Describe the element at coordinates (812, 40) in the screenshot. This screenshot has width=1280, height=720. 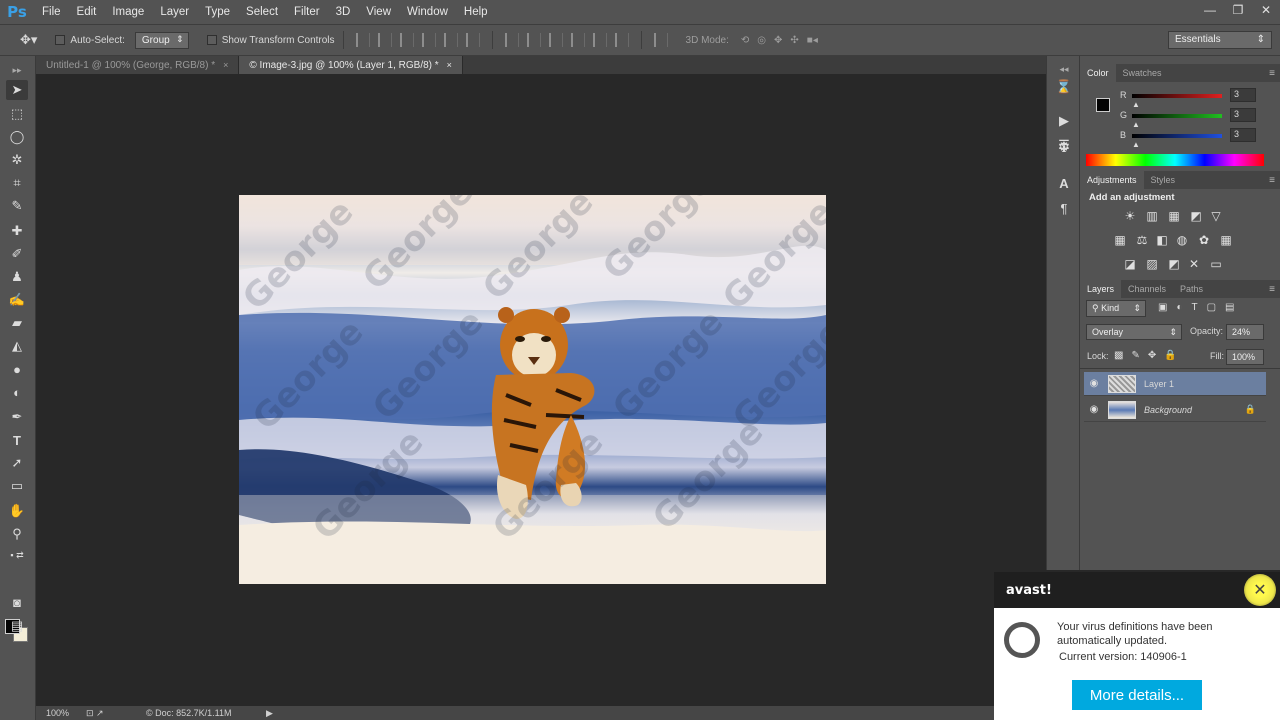
I see `3d-scale-icon: ■◂` at that location.